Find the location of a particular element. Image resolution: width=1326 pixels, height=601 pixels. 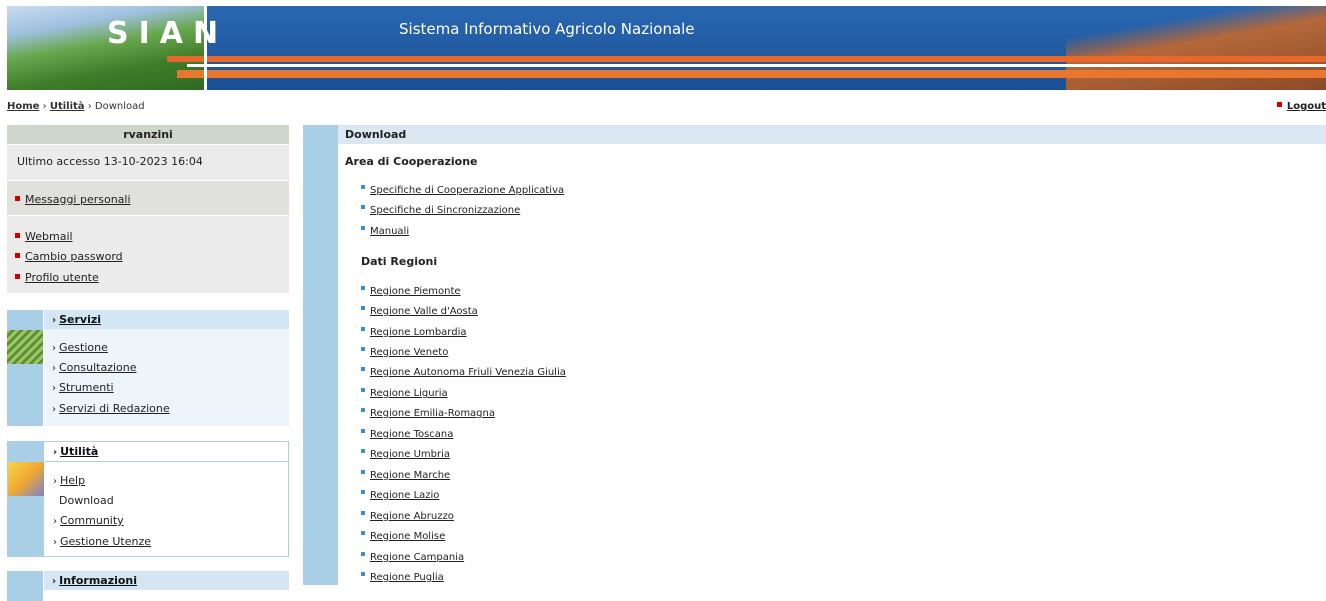

download-link: Manuali is located at coordinates (389, 231).